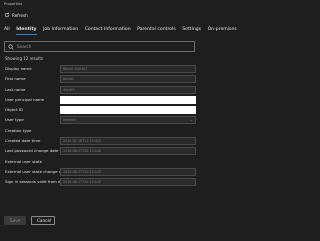 The image size is (320, 241). What do you see at coordinates (108, 31) in the screenshot?
I see `tab-contact-information: Contact Information` at bounding box center [108, 31].